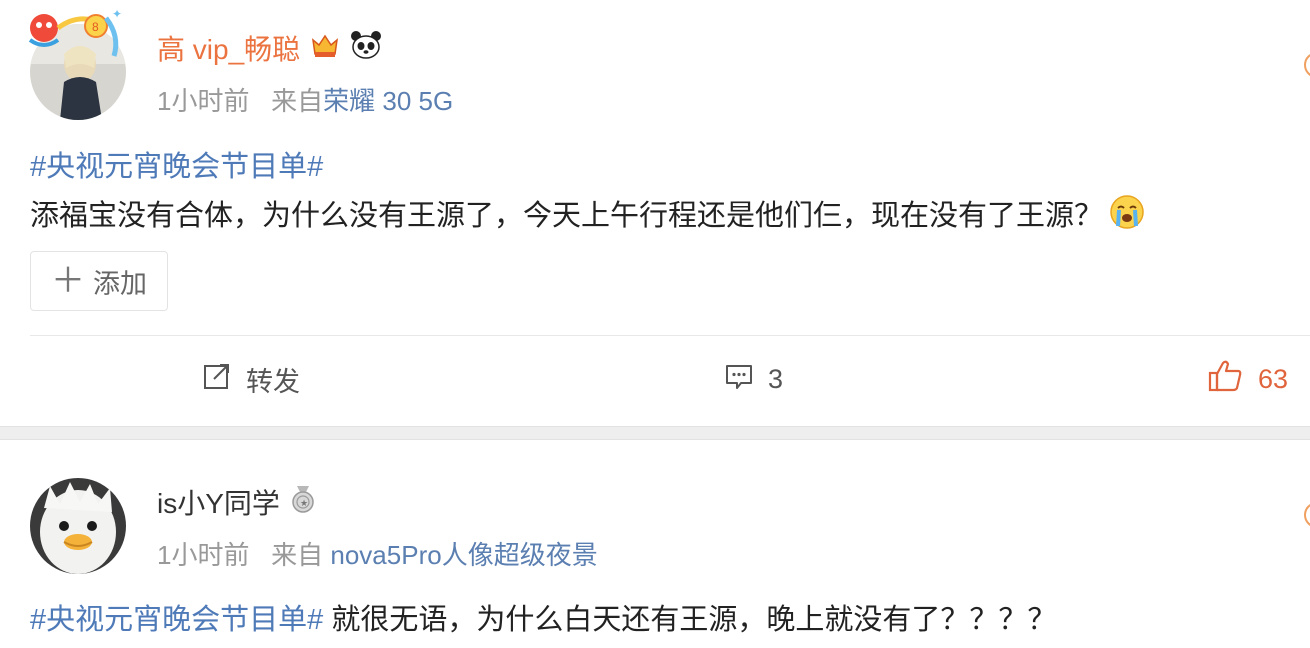 The image size is (1310, 648). What do you see at coordinates (690, 620) in the screenshot?
I see `post-text-content: 就很无语，为什么白天还有王源，晚上就没有了？？？？` at bounding box center [690, 620].